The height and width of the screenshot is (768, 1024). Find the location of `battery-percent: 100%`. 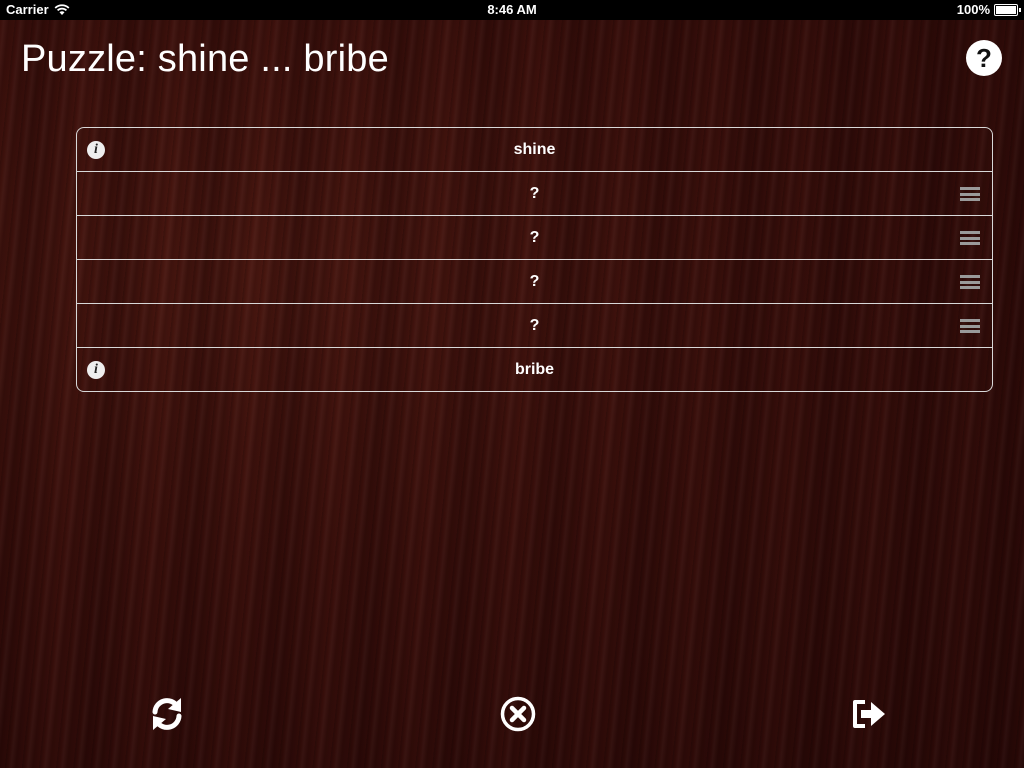

battery-percent: 100% is located at coordinates (973, 9).